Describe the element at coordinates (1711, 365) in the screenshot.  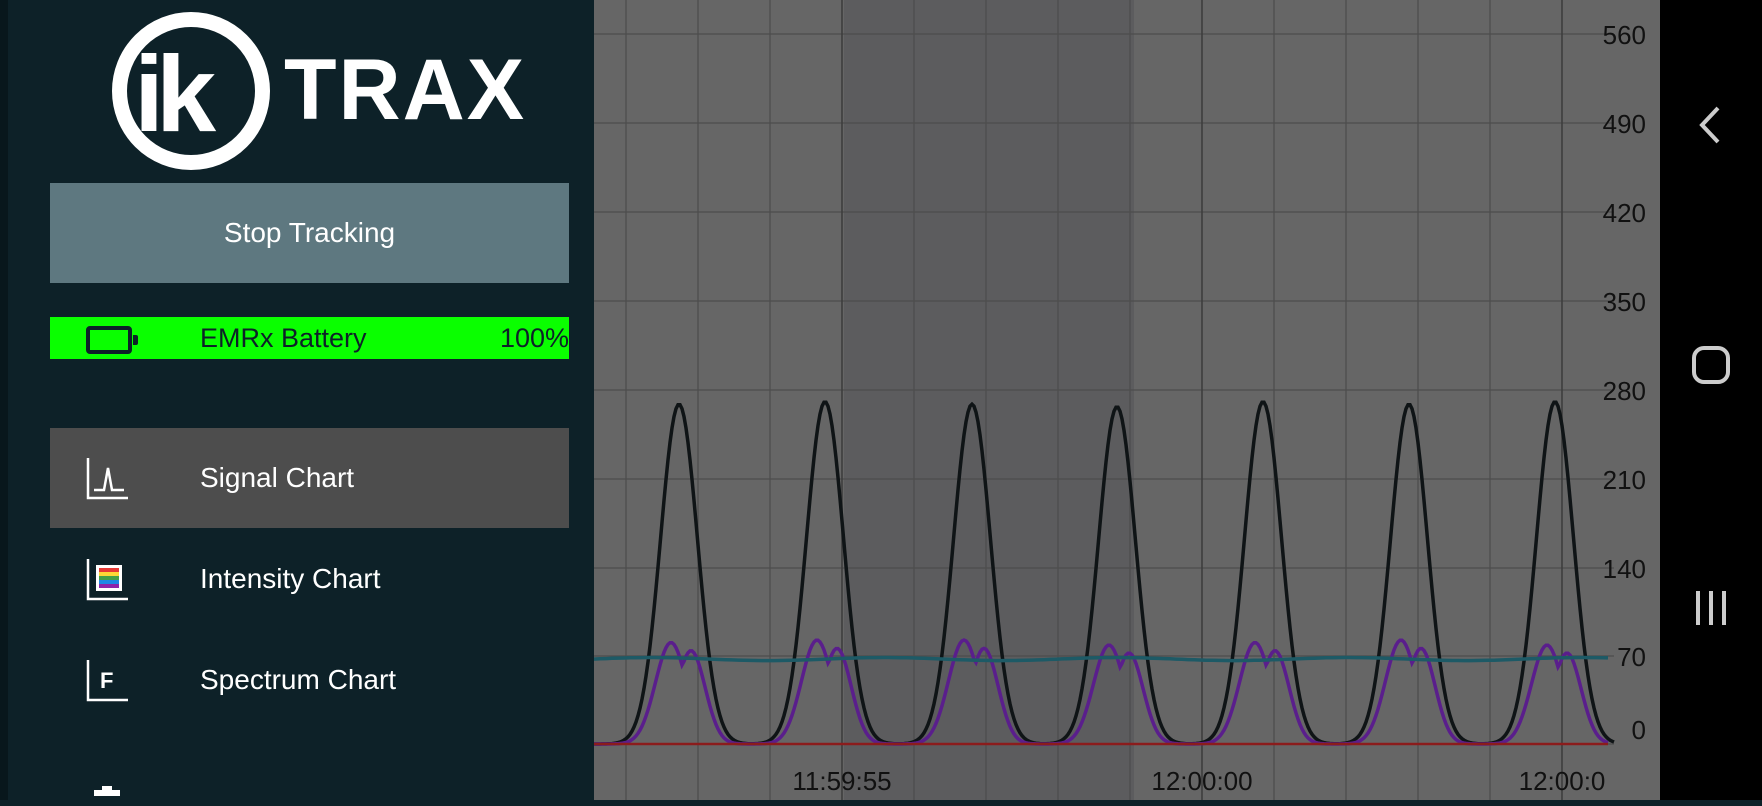
I see `home-icon` at that location.